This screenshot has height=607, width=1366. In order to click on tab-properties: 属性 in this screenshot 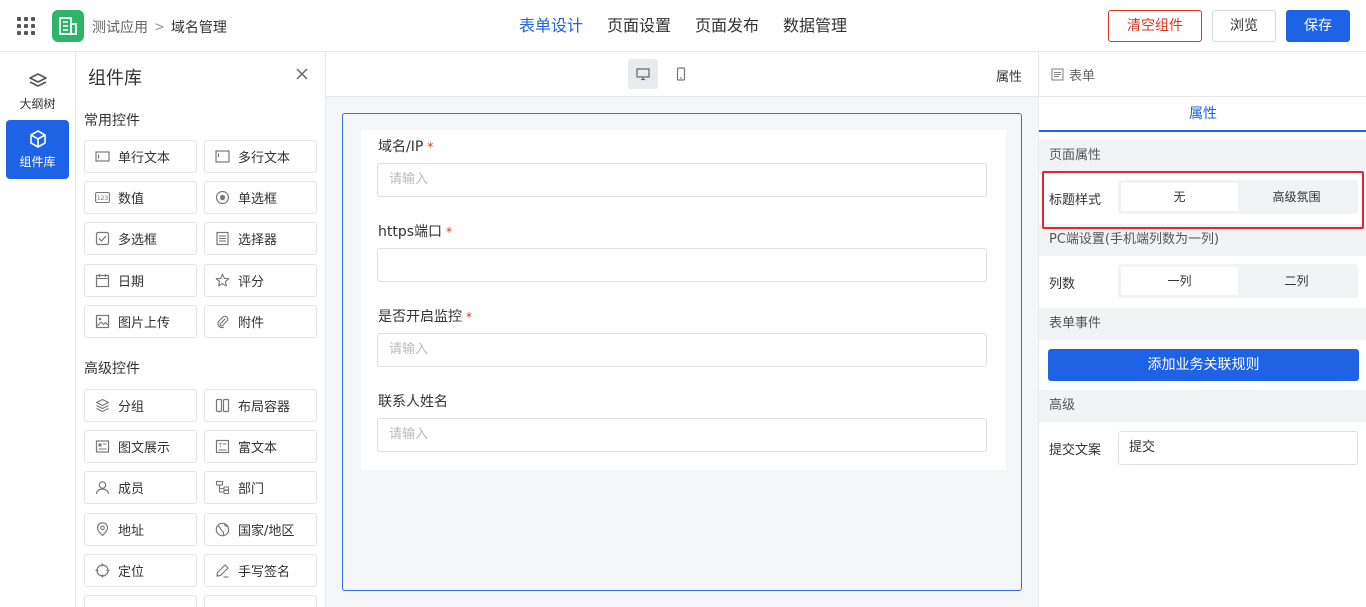, I will do `click(1202, 114)`.